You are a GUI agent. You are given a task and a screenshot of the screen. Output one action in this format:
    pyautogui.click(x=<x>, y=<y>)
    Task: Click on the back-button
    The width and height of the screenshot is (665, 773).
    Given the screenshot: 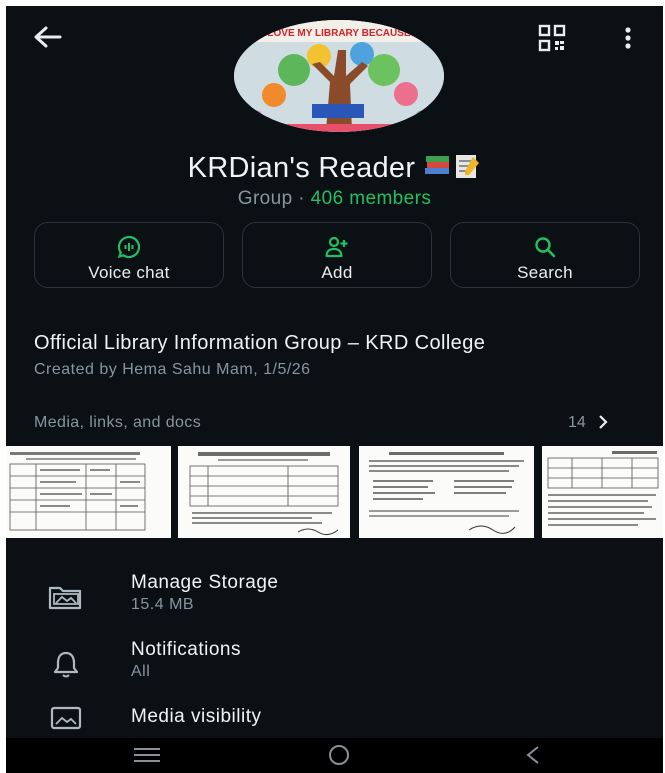 What is the action you would take?
    pyautogui.click(x=48, y=37)
    